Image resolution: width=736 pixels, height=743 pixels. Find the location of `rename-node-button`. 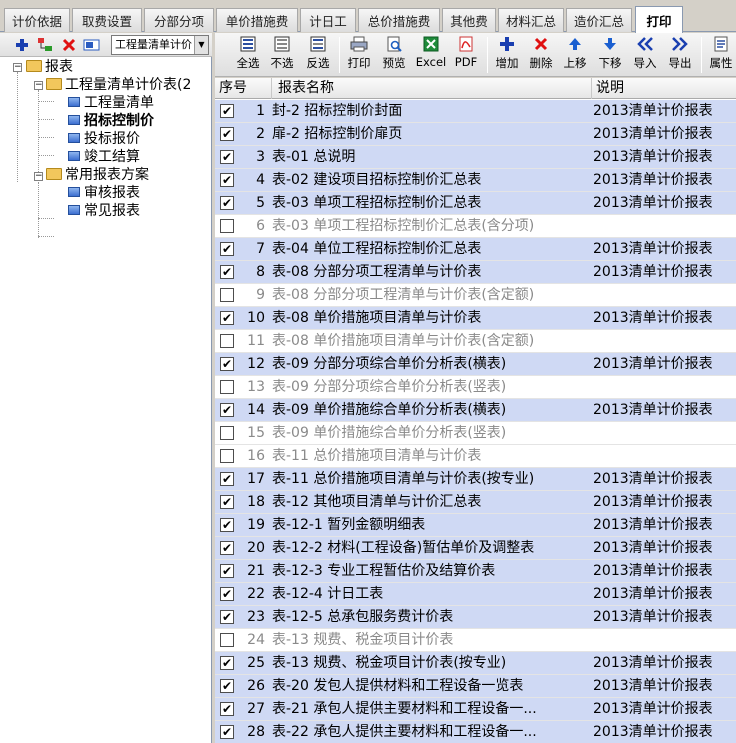

rename-node-button is located at coordinates (92, 45).